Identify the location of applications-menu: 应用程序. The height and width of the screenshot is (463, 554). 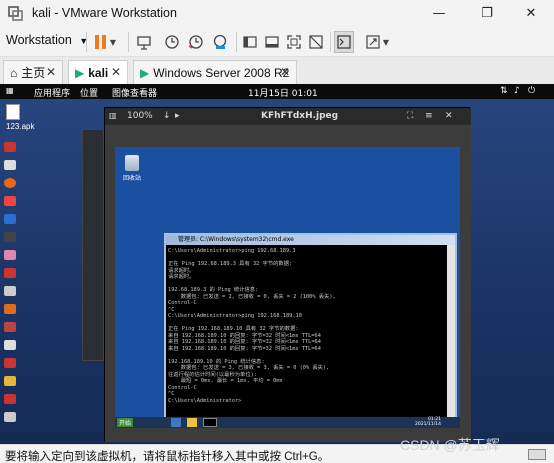
(52, 92).